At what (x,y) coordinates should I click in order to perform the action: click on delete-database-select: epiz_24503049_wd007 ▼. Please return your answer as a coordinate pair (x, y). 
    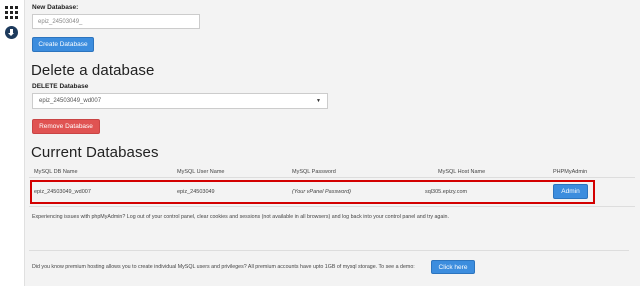
    Looking at the image, I should click on (180, 101).